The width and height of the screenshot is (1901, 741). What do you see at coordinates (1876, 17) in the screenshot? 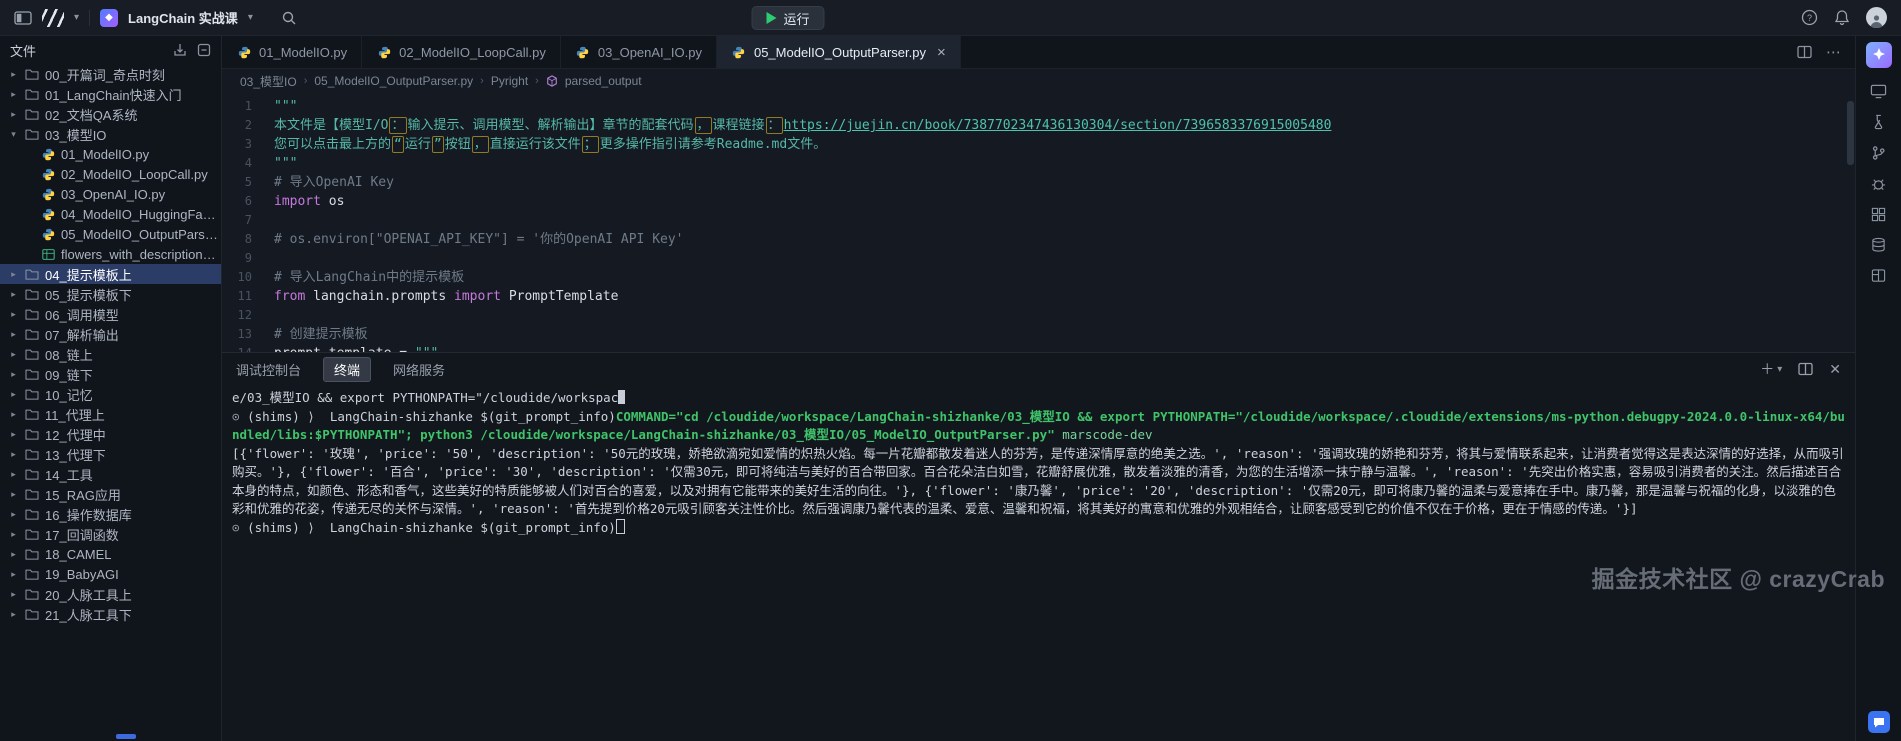
I see `user-avatar` at bounding box center [1876, 17].